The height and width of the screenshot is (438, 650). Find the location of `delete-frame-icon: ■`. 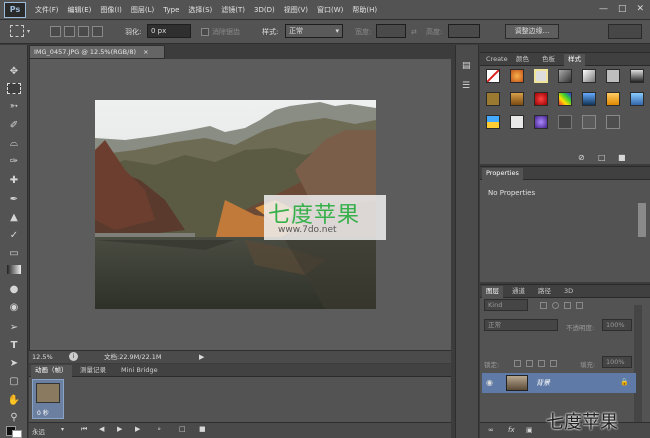

delete-frame-icon: ■ is located at coordinates (202, 429).